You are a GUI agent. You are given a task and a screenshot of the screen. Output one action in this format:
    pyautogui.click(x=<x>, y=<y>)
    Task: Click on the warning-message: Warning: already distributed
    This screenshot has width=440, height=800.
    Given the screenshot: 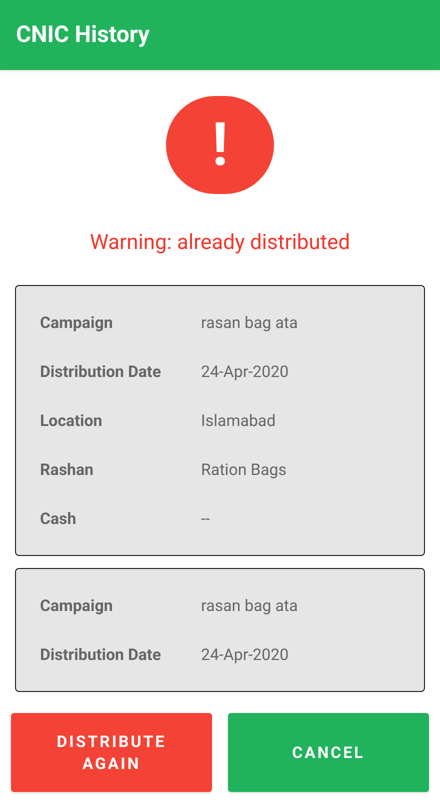 What is the action you would take?
    pyautogui.click(x=220, y=243)
    